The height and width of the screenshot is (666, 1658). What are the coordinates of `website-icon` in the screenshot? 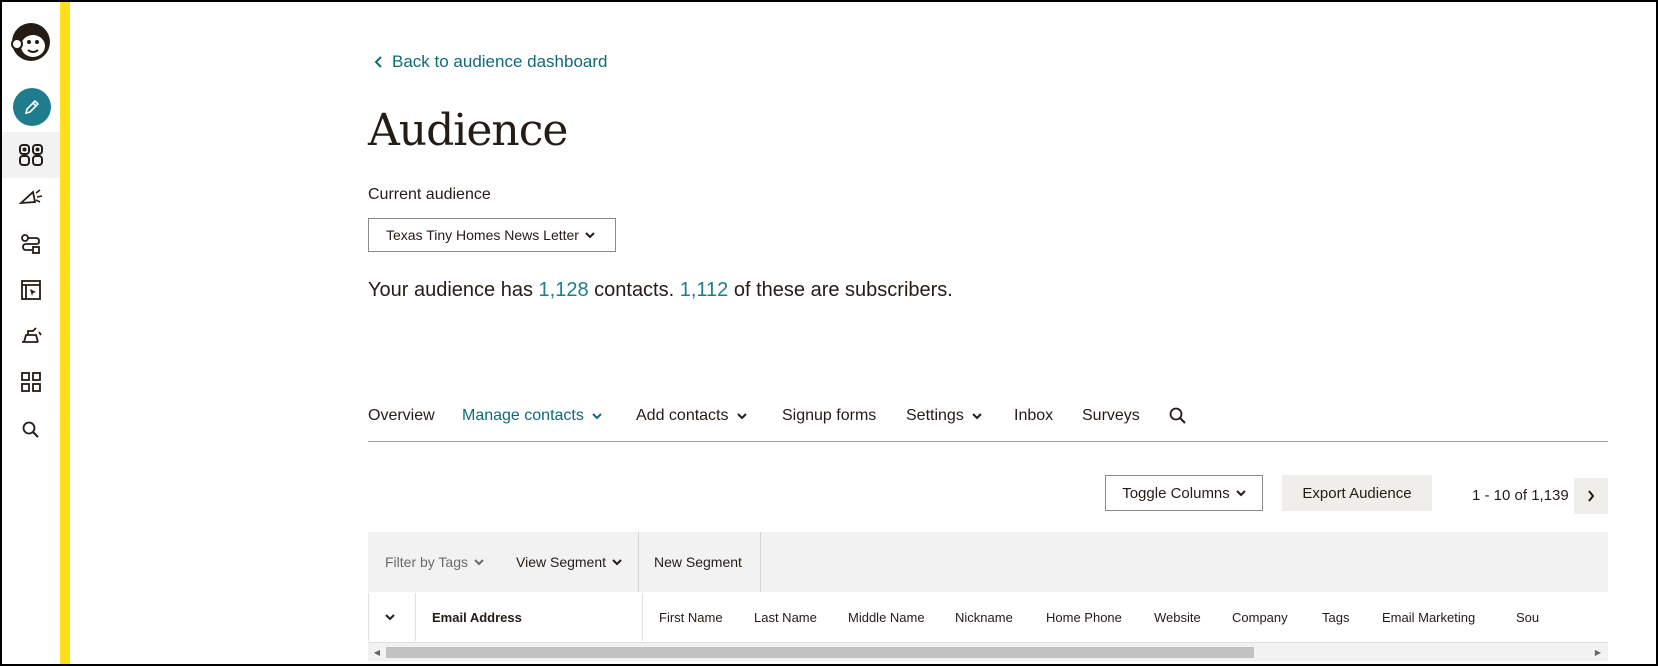 It's located at (31, 290).